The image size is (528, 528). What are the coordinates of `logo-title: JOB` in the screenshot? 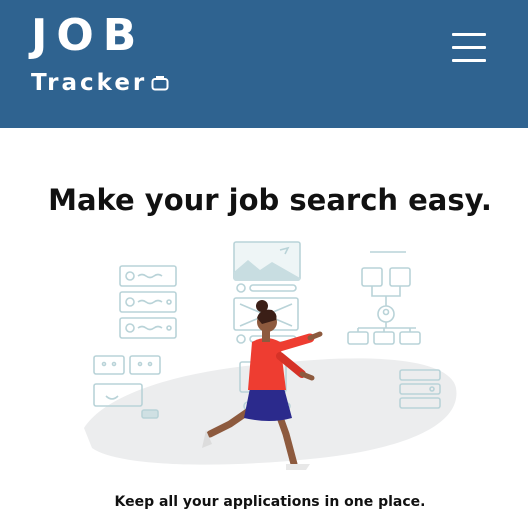 It's located at (88, 35).